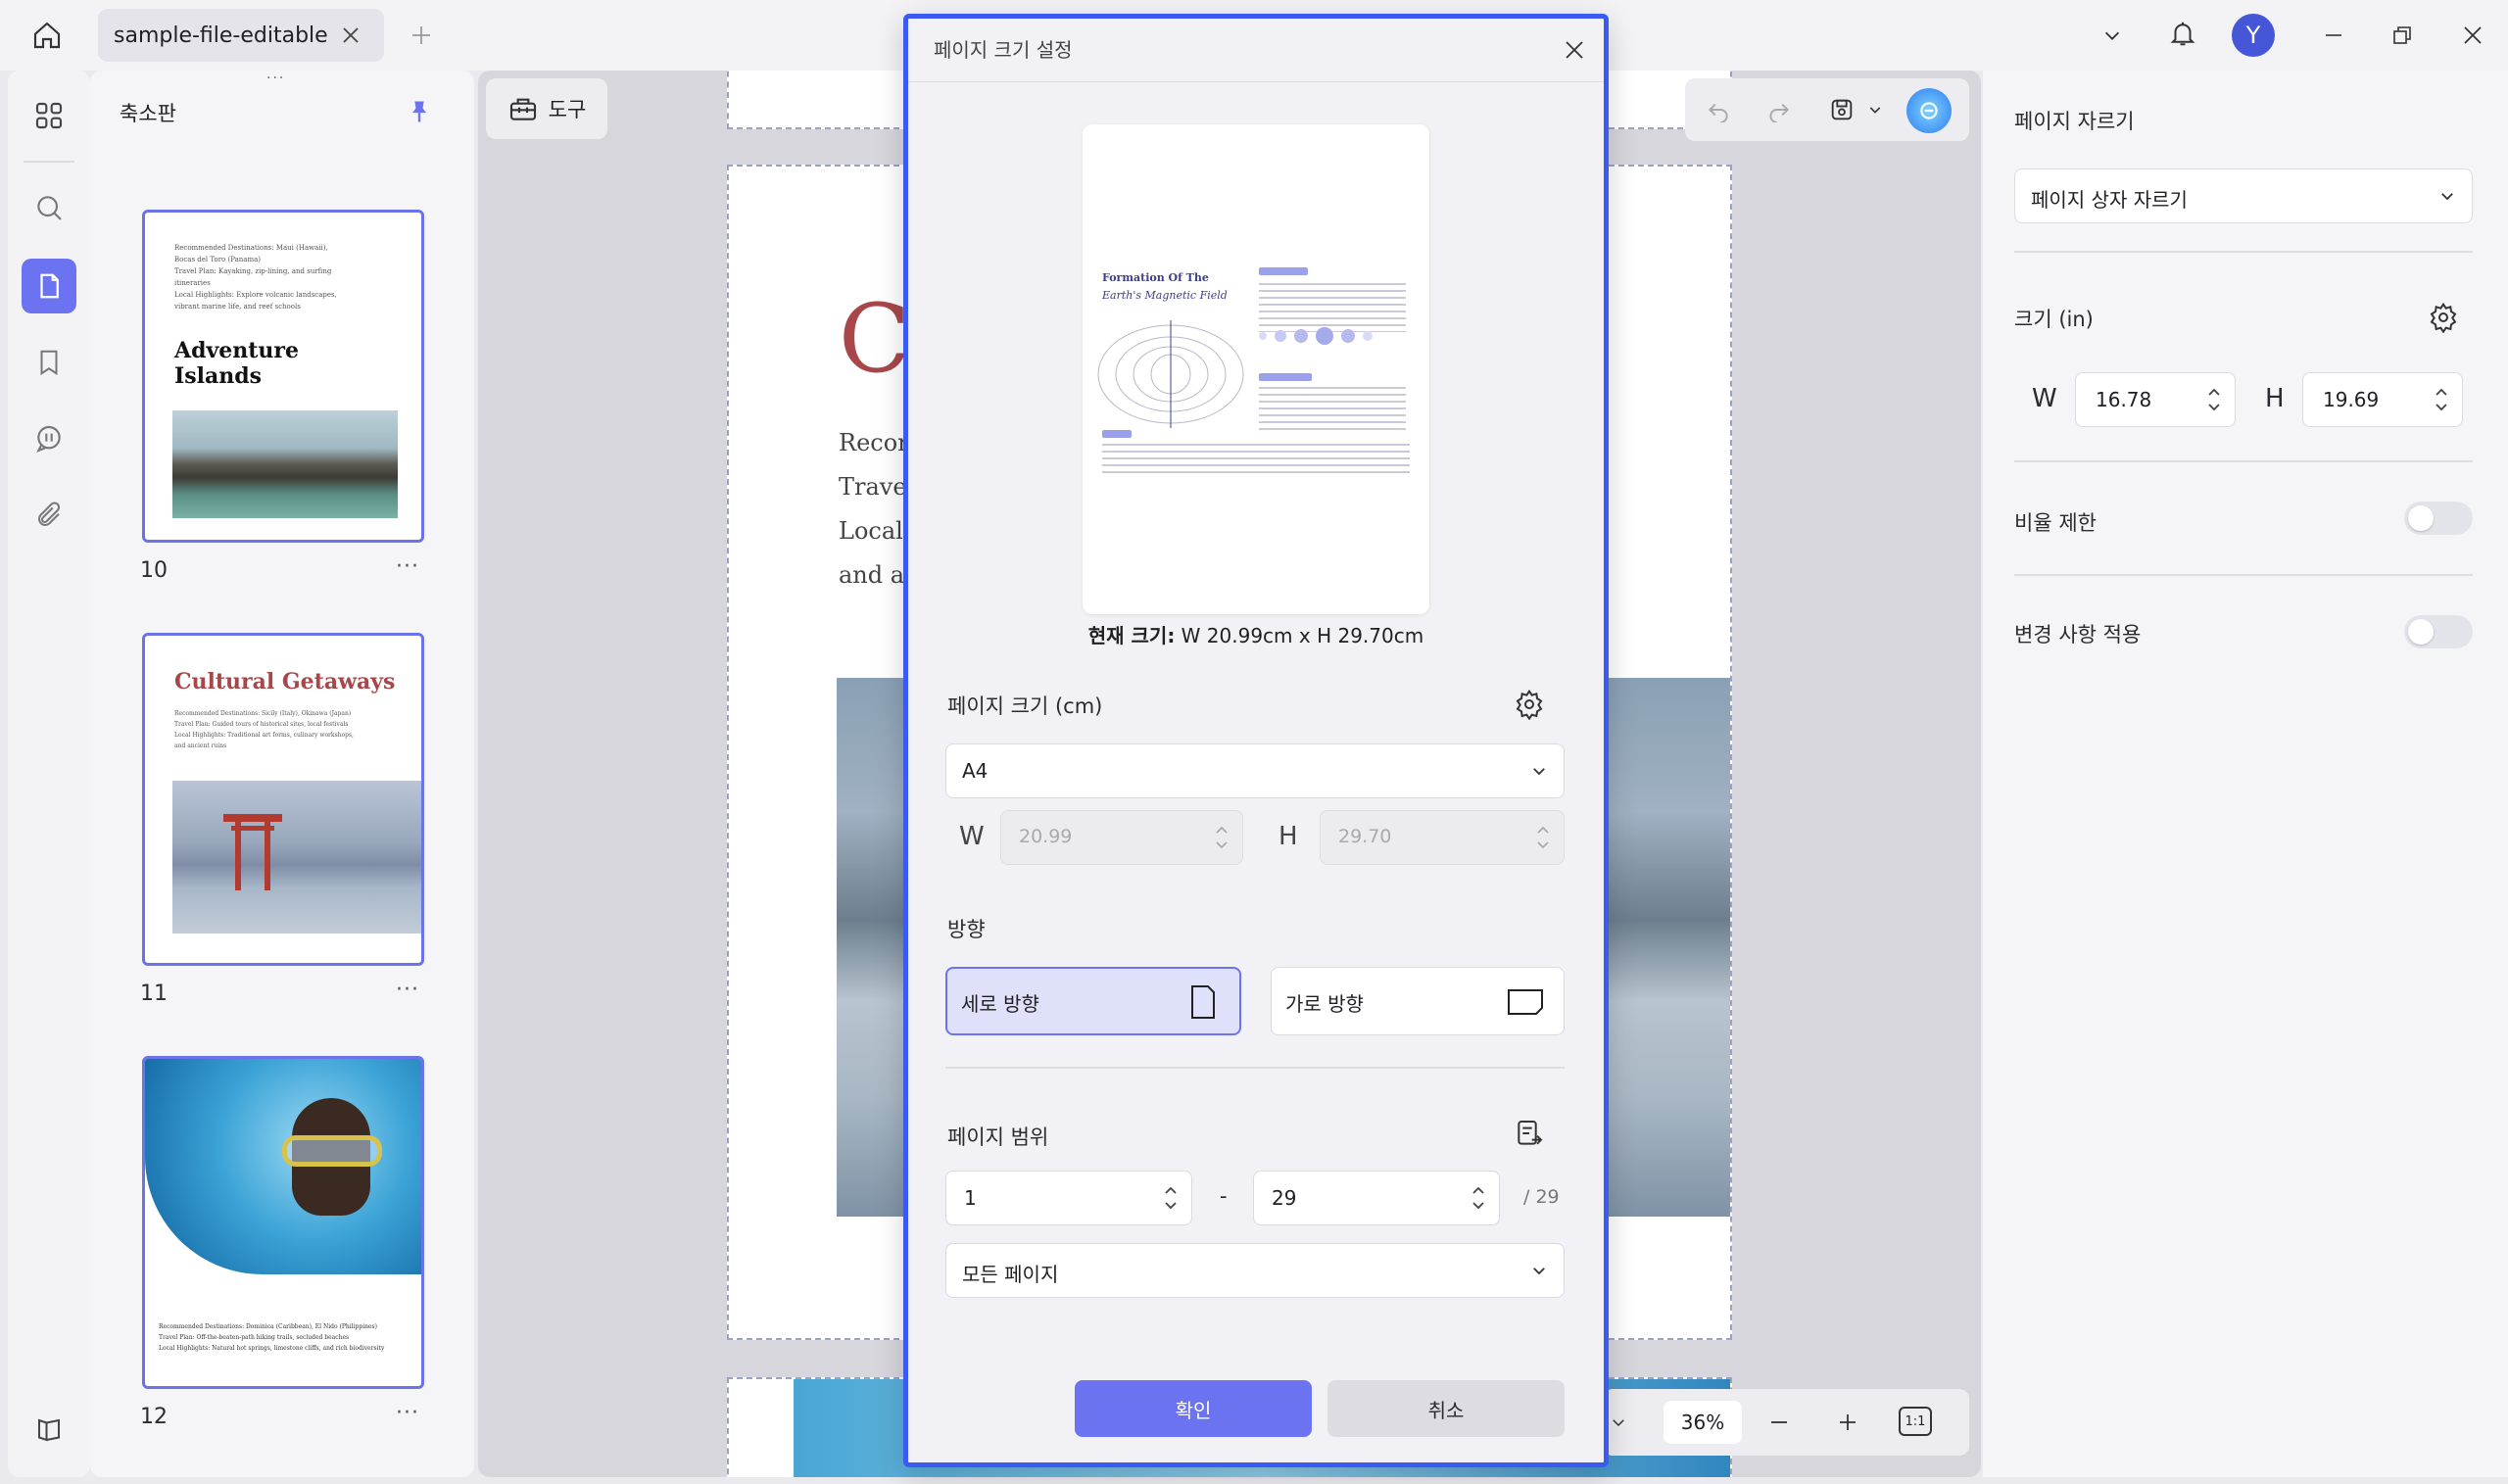 The image size is (2508, 1484). Describe the element at coordinates (2055, 523) in the screenshot. I see `ratio-lock-label: 비율 제한` at that location.